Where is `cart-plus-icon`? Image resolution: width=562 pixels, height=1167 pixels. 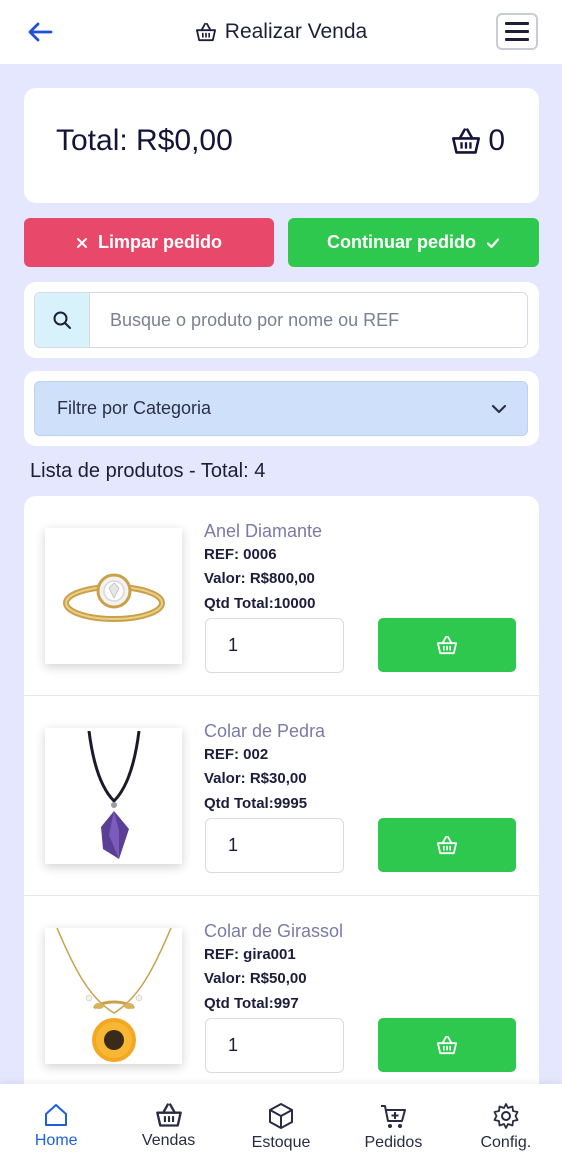
cart-plus-icon is located at coordinates (394, 1116).